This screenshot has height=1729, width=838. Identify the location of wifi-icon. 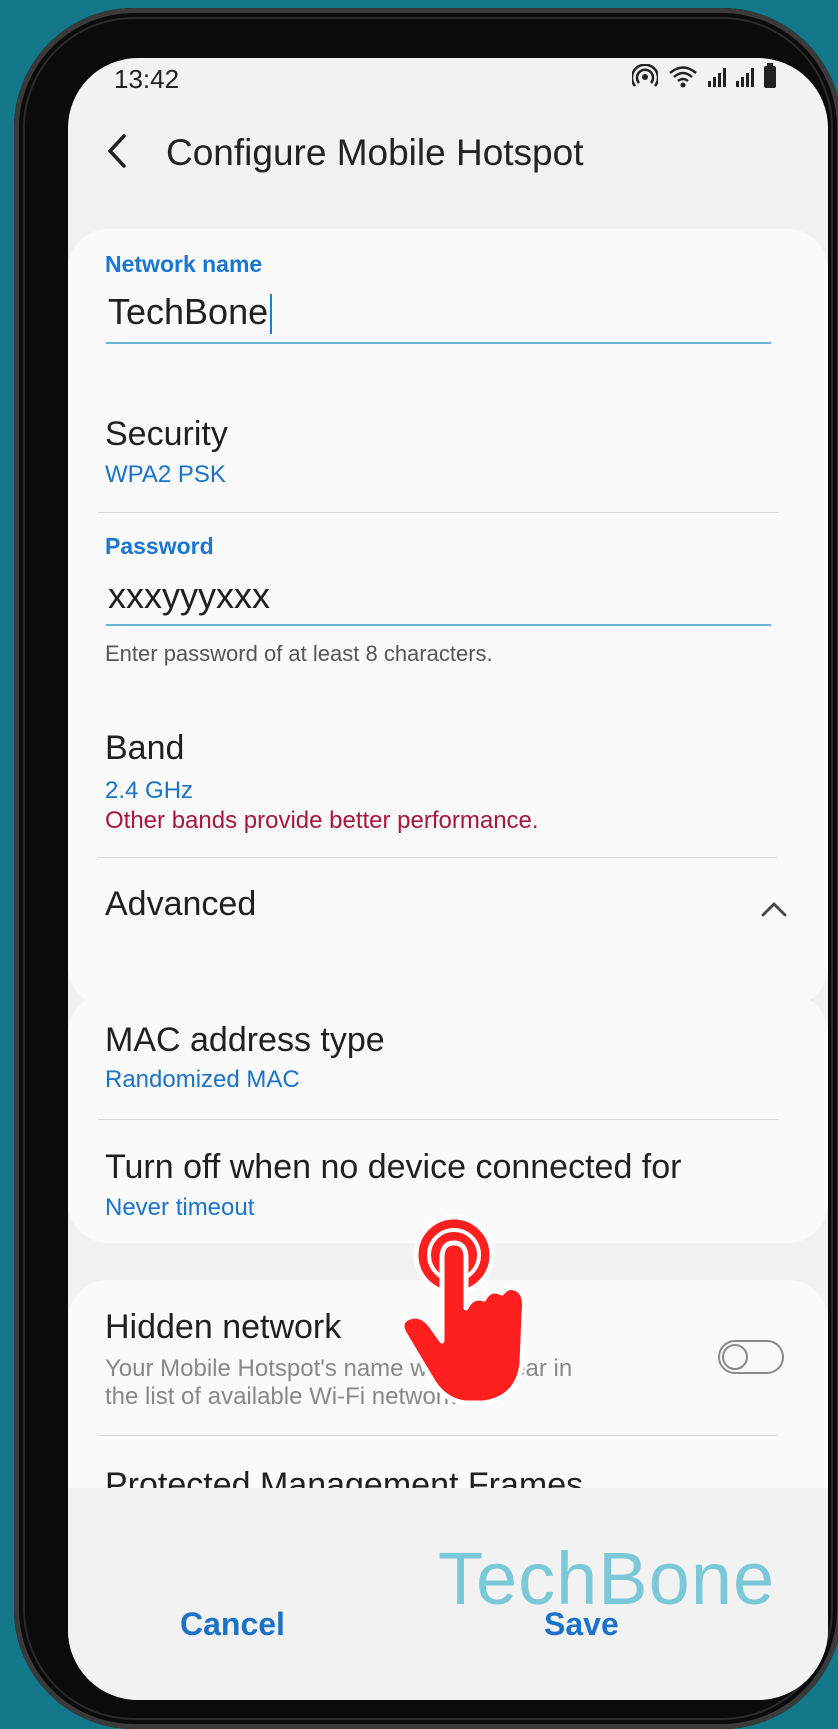
(683, 77).